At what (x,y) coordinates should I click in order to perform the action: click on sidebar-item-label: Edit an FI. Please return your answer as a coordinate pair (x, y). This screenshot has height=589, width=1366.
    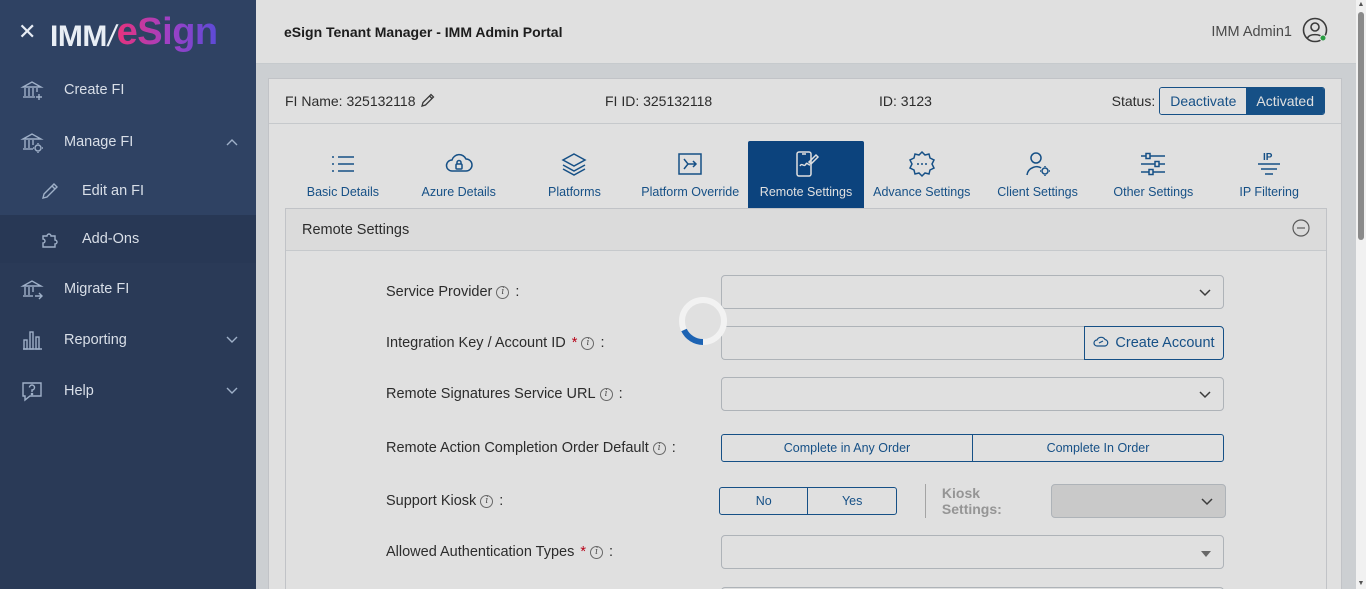
    Looking at the image, I should click on (113, 191).